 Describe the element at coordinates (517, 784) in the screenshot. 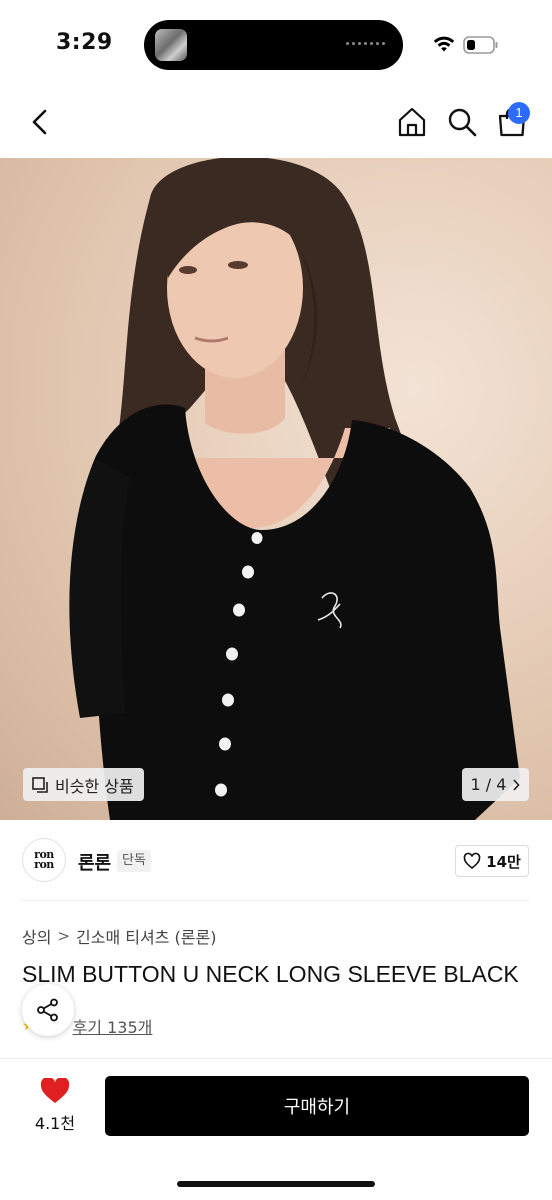

I see `chevron-right-icon` at that location.